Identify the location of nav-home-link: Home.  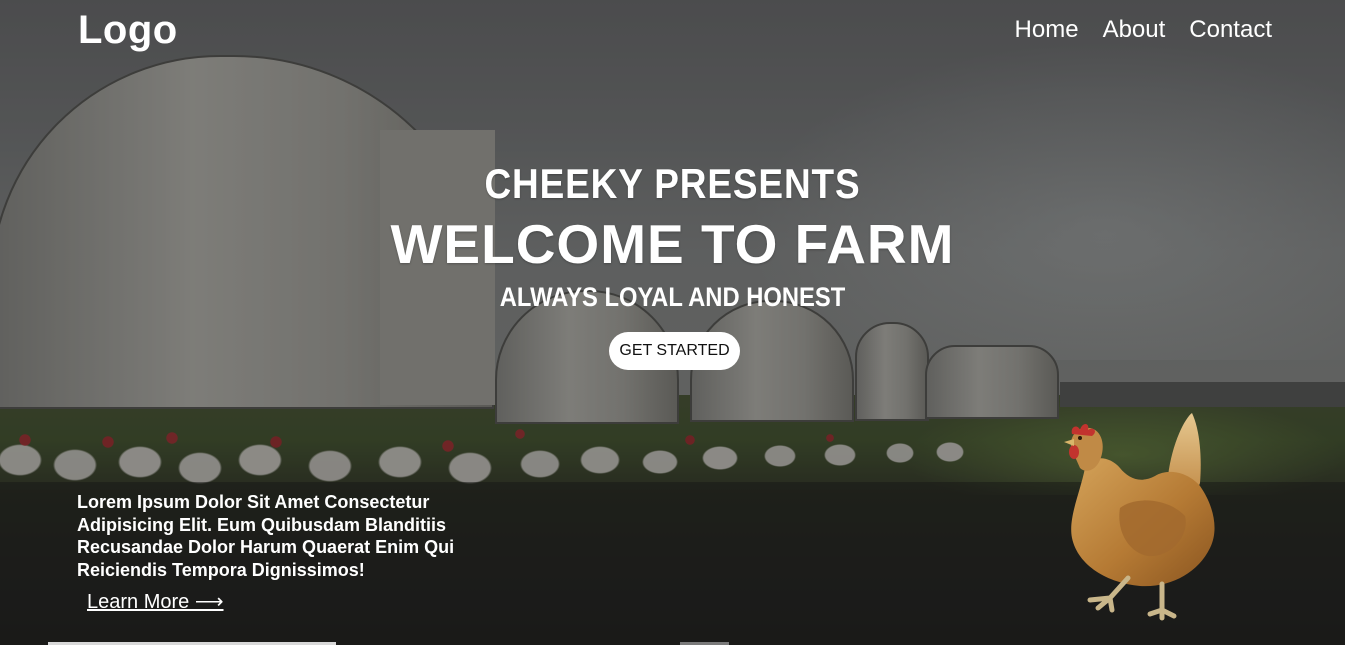
(1047, 30).